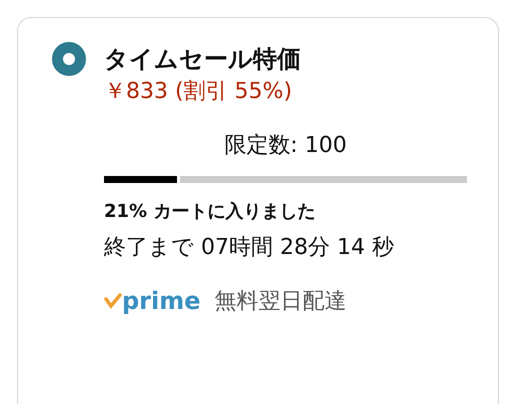  What do you see at coordinates (280, 302) in the screenshot?
I see `delivery-text: 無料翌日配達` at bounding box center [280, 302].